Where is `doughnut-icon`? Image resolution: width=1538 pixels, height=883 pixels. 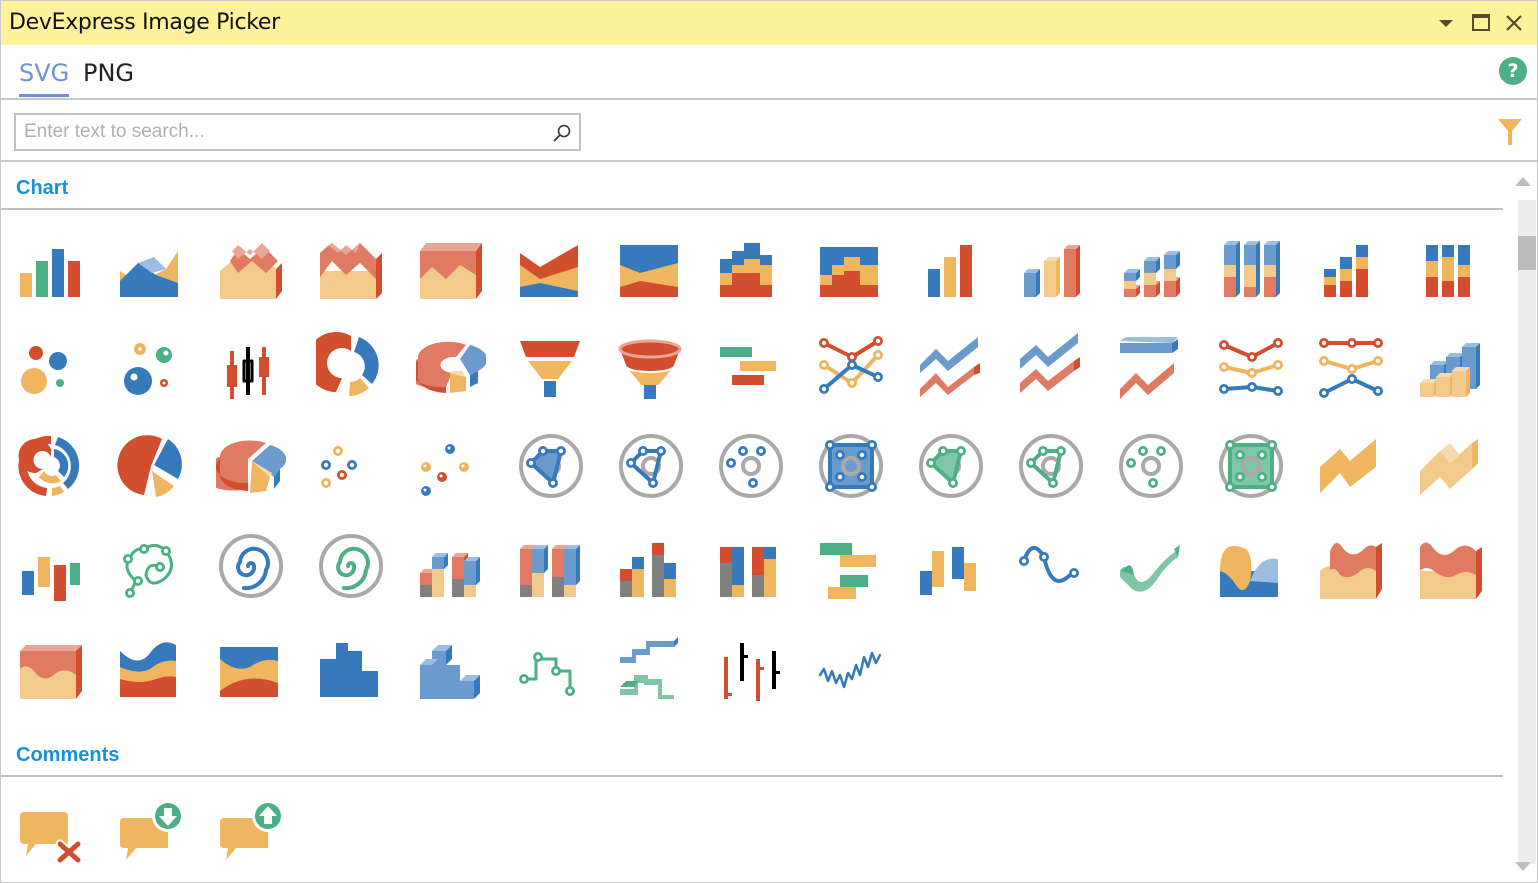 doughnut-icon is located at coordinates (347, 364).